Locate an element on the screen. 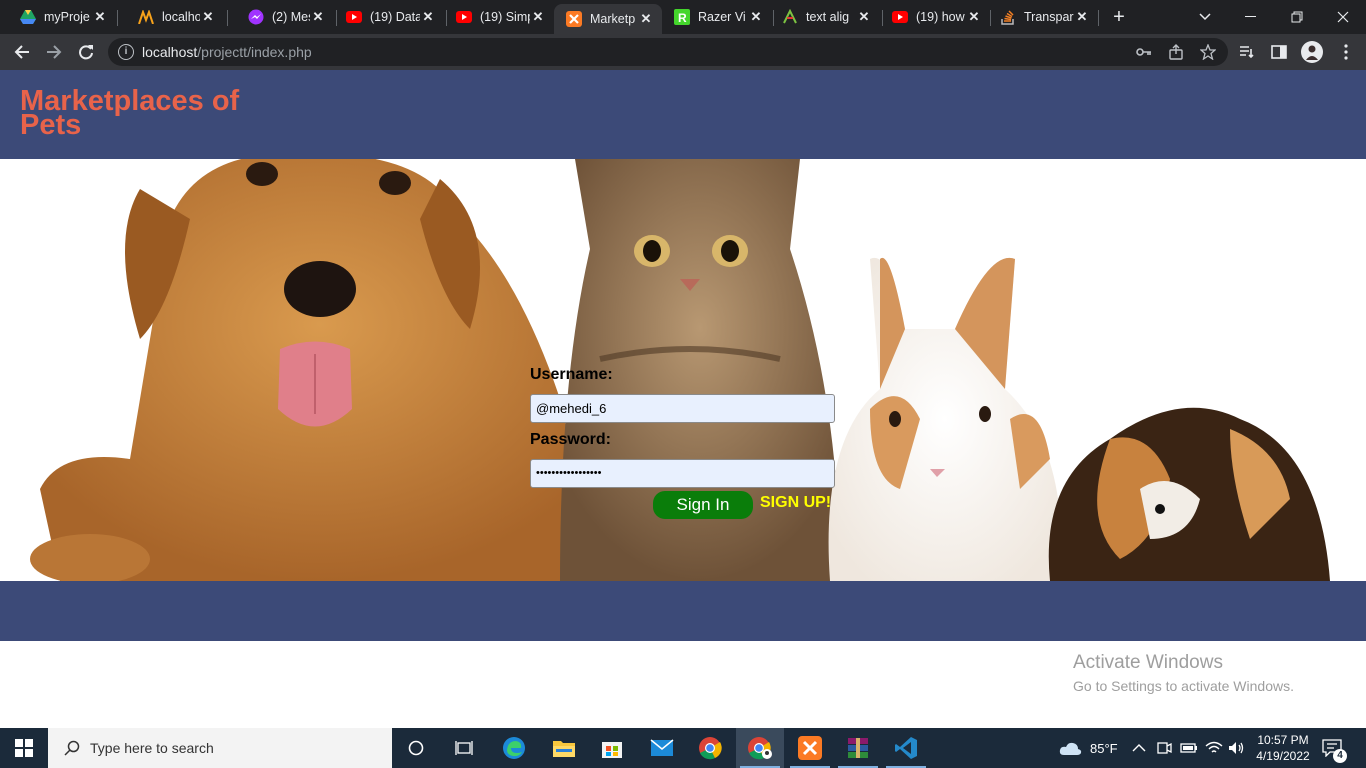  tab-messenger: (2) Mess ✕ is located at coordinates (281, 17).